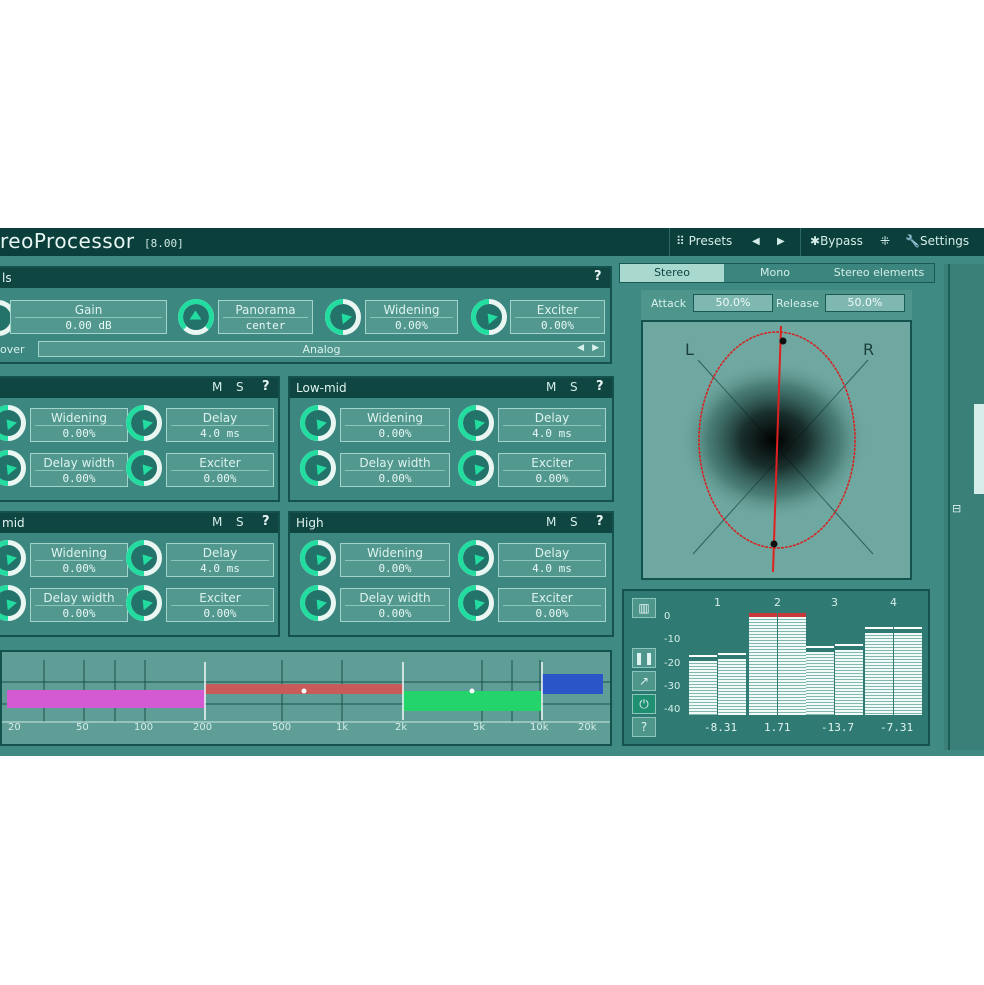 Image resolution: width=984 pixels, height=985 pixels. What do you see at coordinates (265, 310) in the screenshot?
I see `panorama-label: Panorama` at bounding box center [265, 310].